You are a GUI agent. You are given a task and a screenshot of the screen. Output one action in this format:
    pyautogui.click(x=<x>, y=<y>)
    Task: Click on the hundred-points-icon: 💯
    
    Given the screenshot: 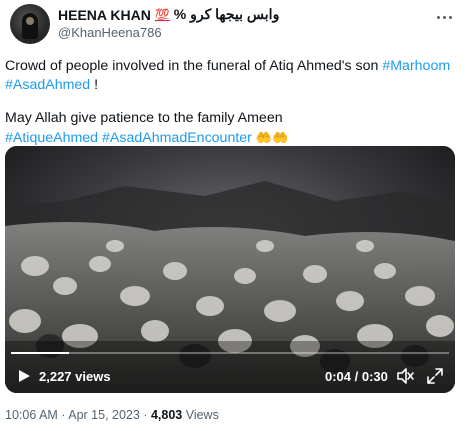 What is the action you would take?
    pyautogui.click(x=162, y=14)
    